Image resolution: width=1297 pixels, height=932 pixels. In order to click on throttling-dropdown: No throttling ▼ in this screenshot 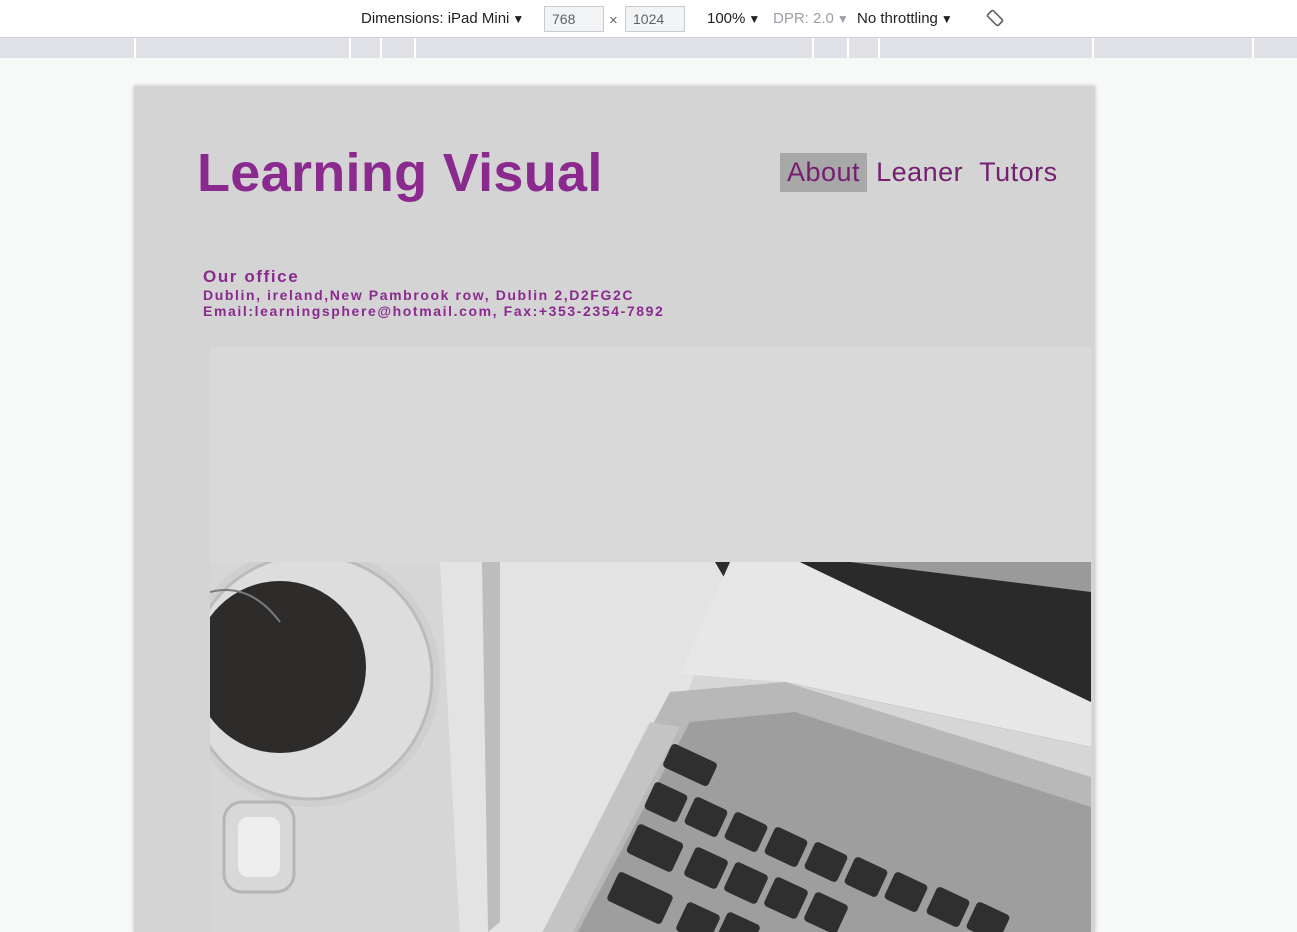, I will do `click(905, 18)`.